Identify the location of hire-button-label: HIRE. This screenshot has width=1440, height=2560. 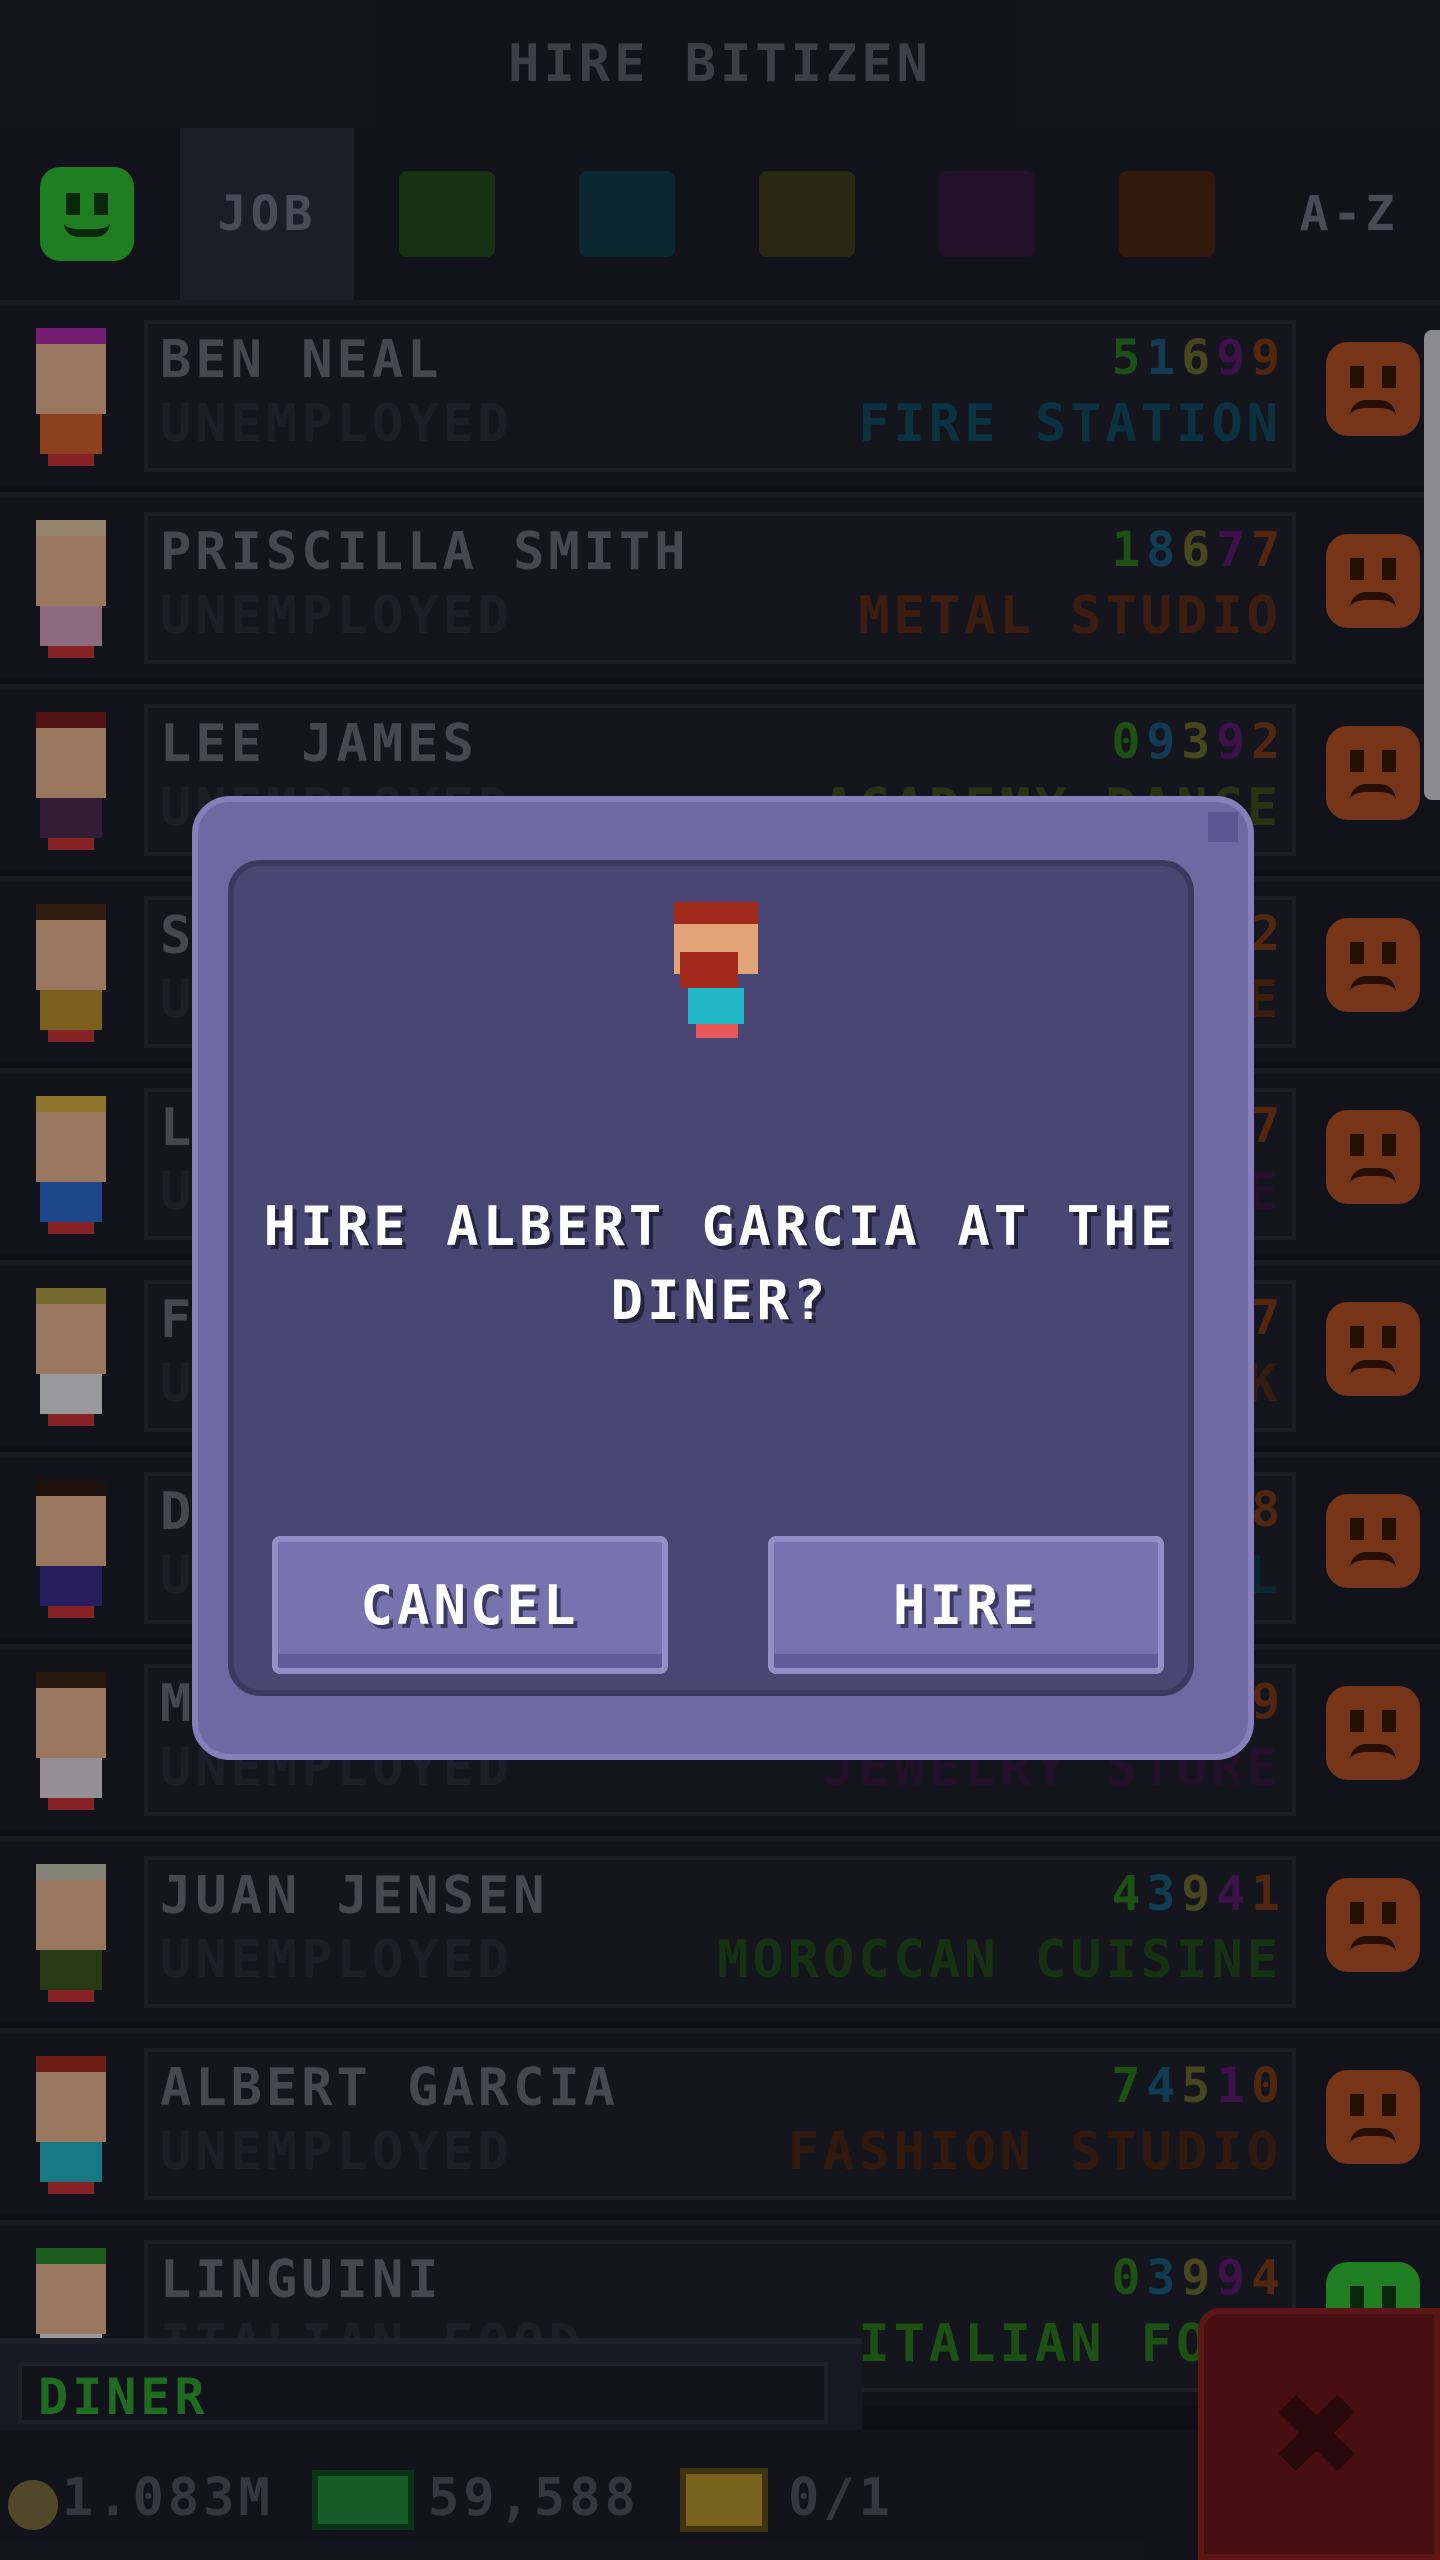
(966, 1605).